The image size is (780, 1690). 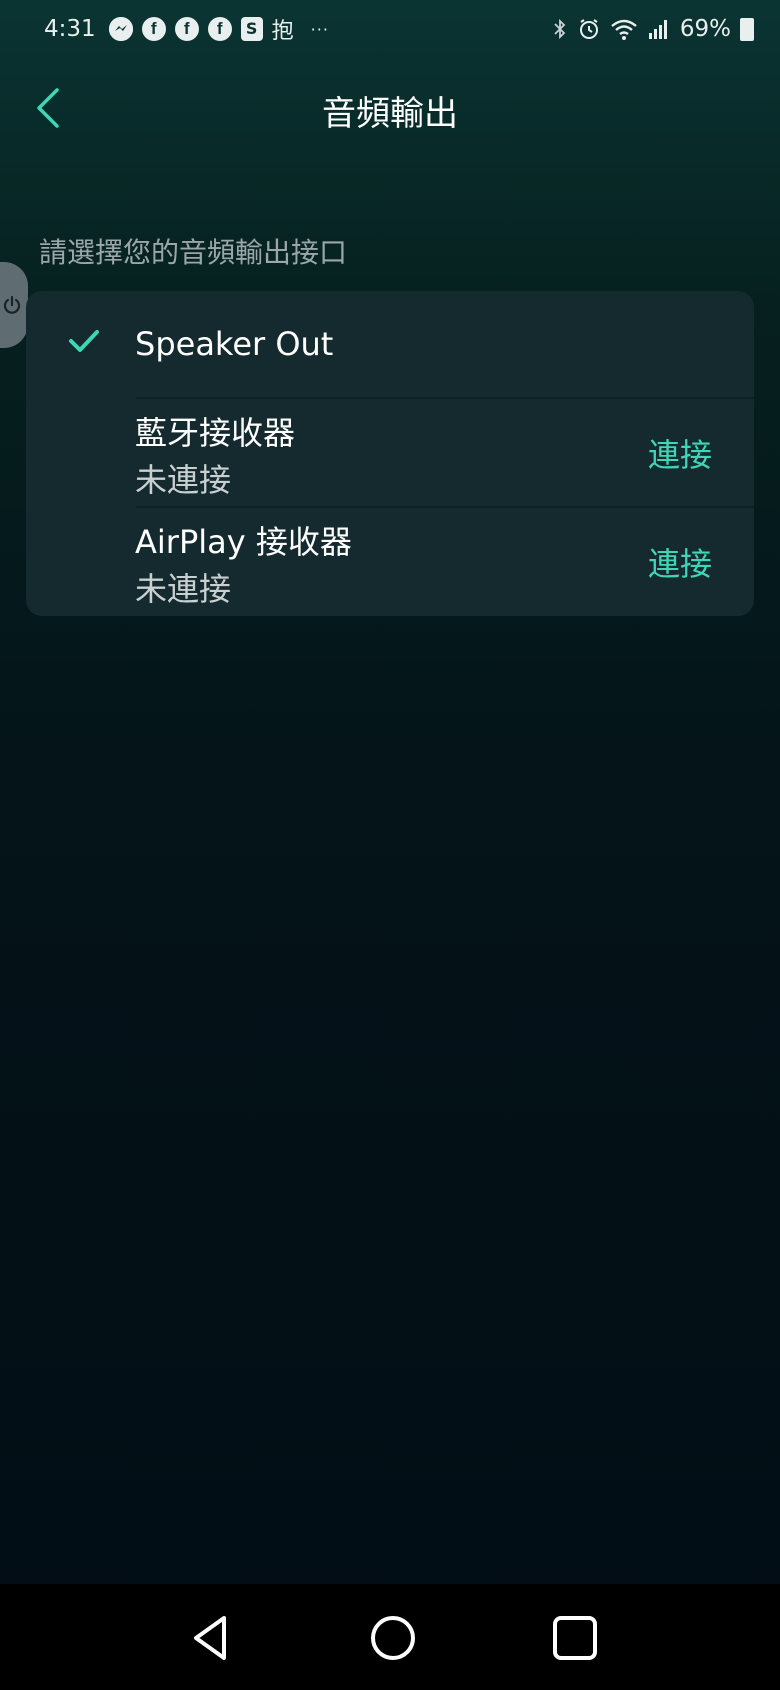 What do you see at coordinates (624, 29) in the screenshot?
I see `wifi-icon` at bounding box center [624, 29].